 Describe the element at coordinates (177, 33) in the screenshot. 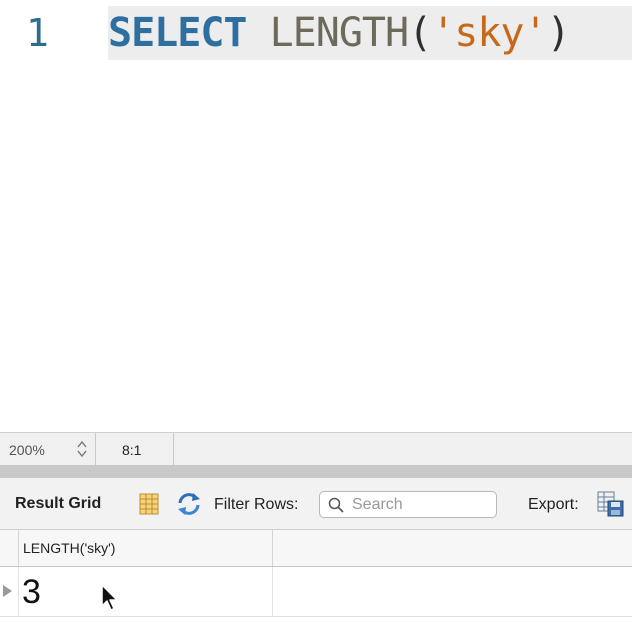

I see `sql-keyword: SELECT` at that location.